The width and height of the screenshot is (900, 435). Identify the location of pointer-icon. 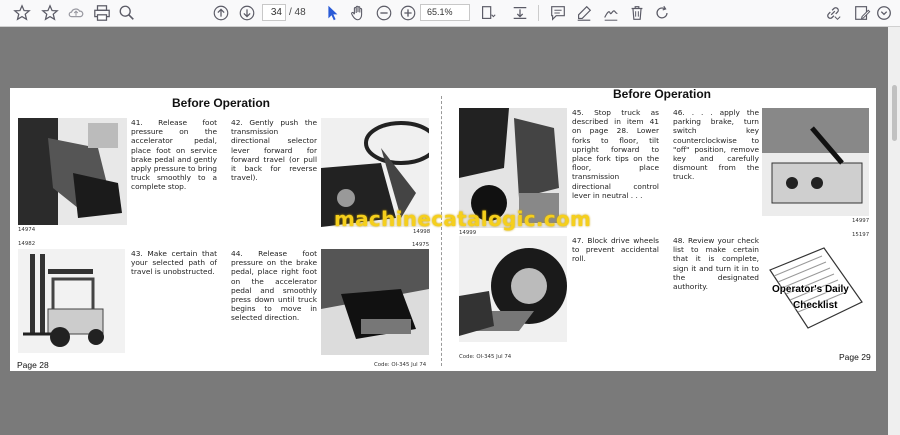
(332, 13).